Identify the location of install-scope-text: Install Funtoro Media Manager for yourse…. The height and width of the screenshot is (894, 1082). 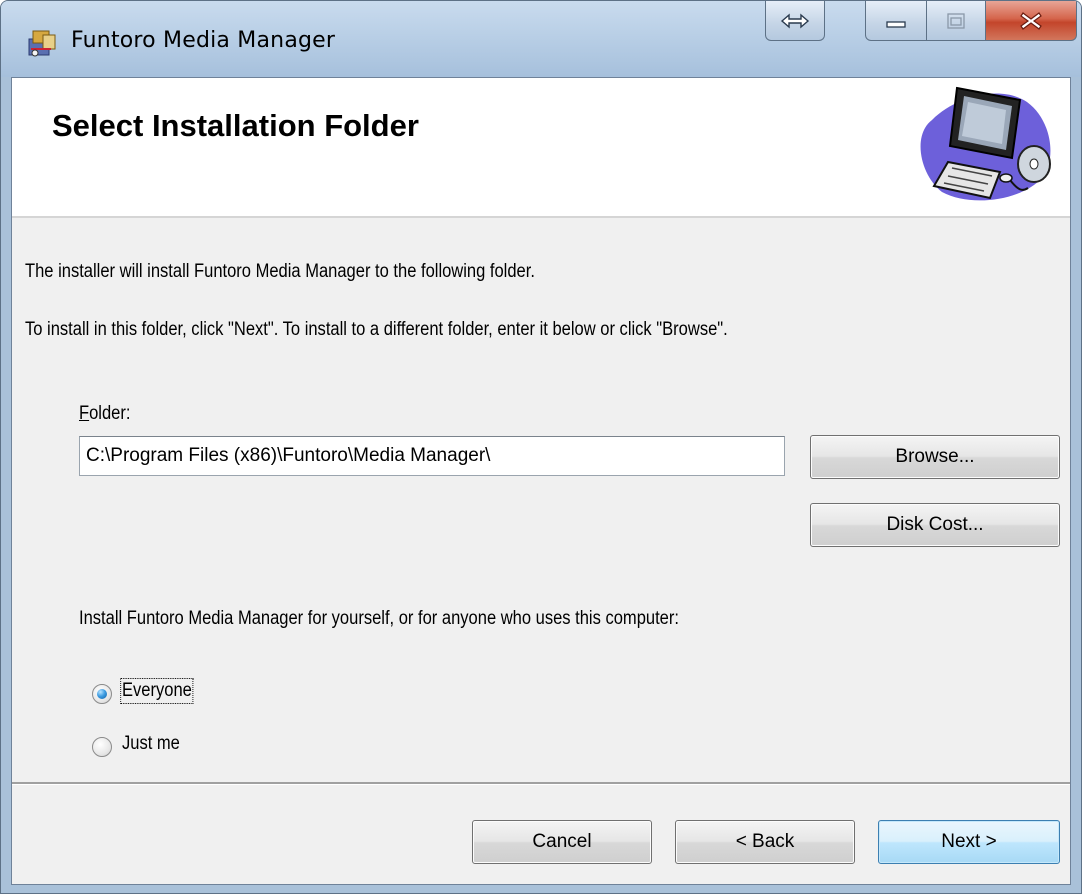
(379, 618).